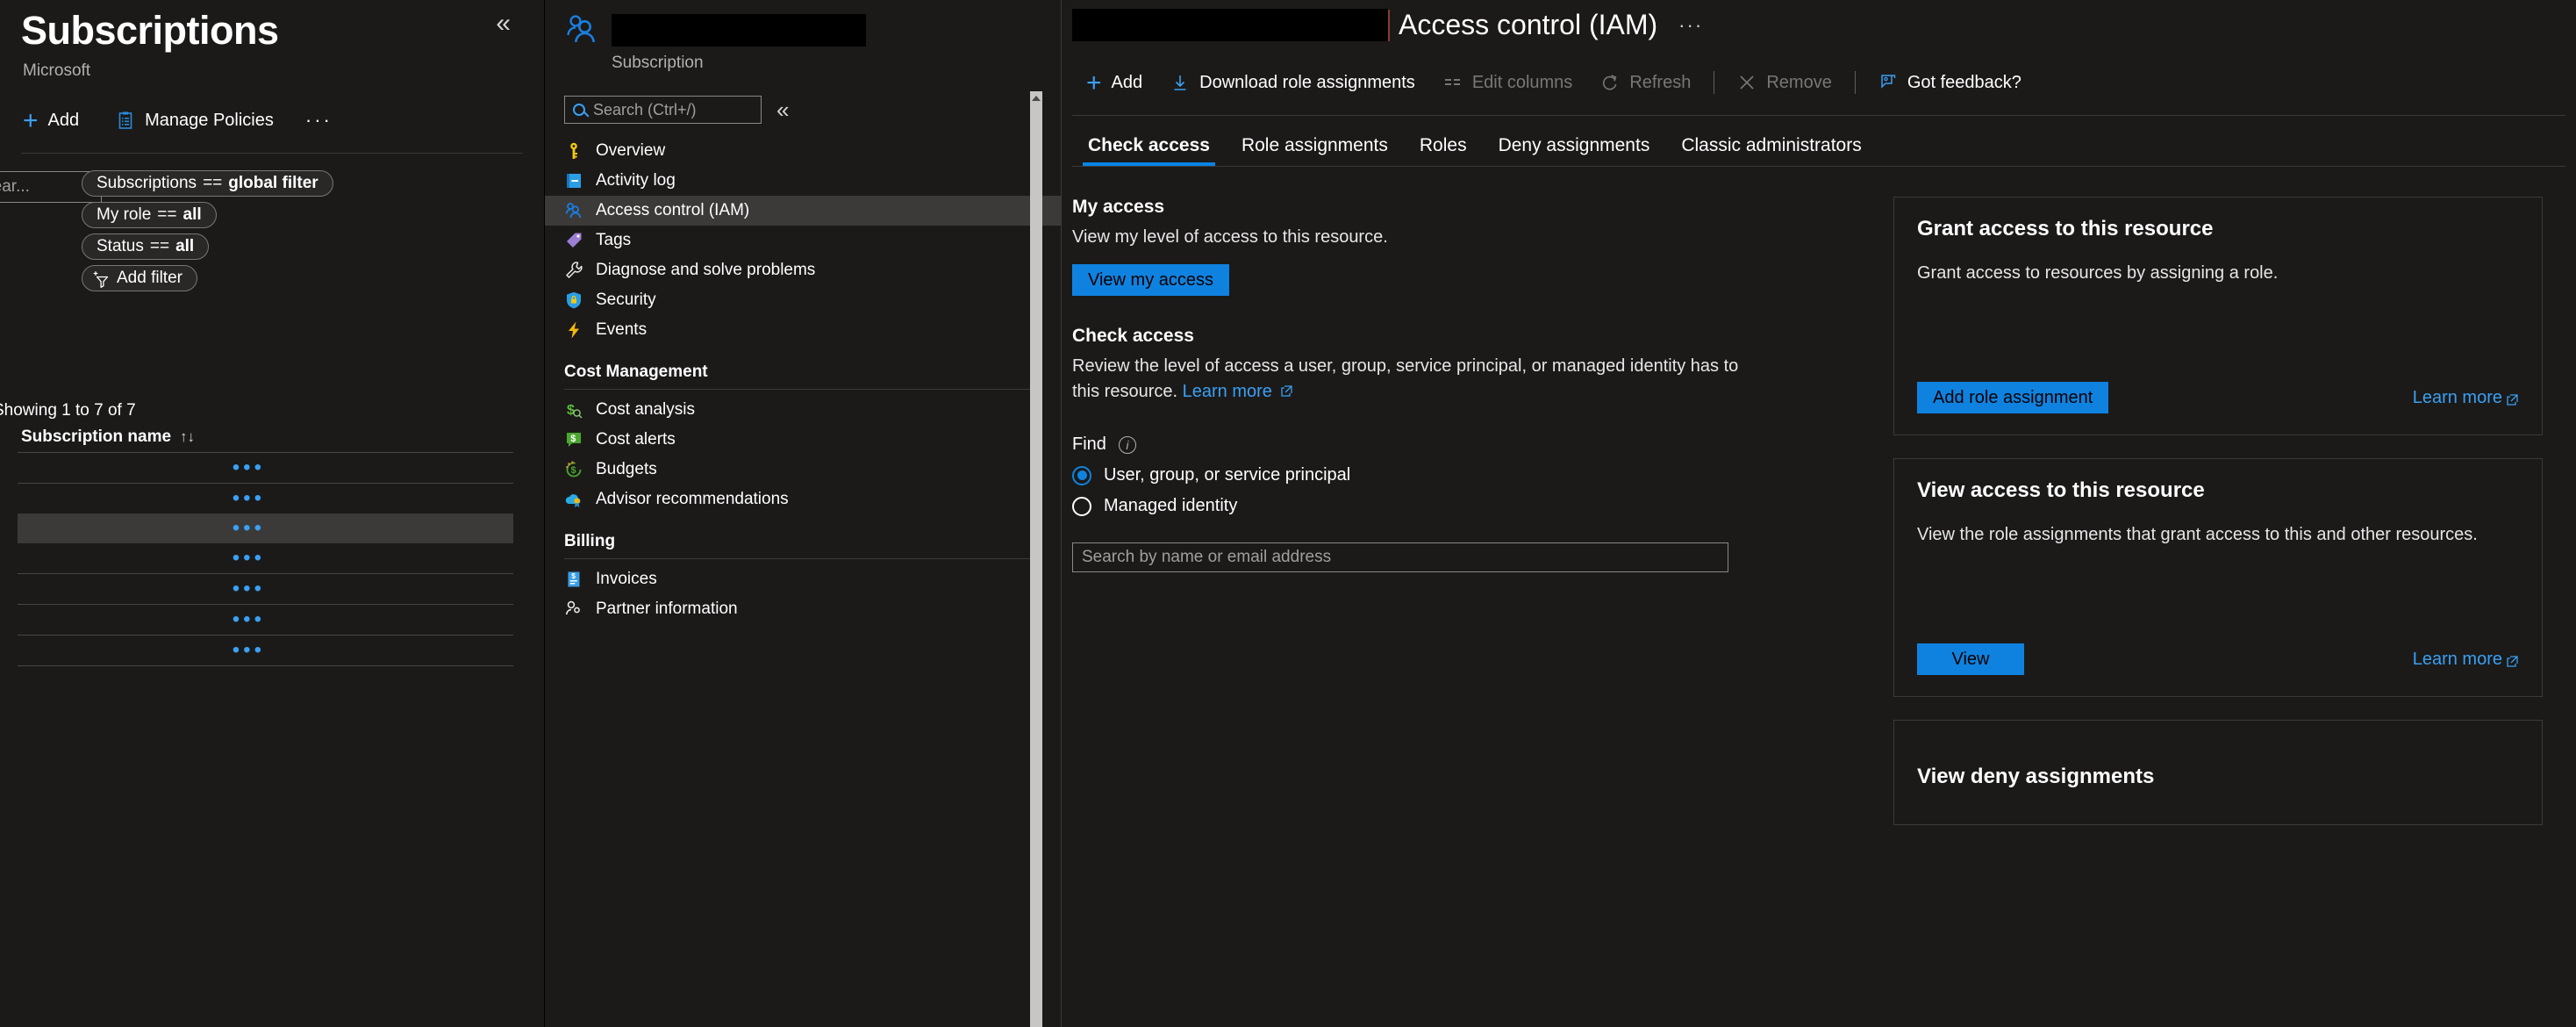 Image resolution: width=2576 pixels, height=1027 pixels. Describe the element at coordinates (1444, 475) in the screenshot. I see `radio-user-group-service-principal: User, group, or service principal` at that location.